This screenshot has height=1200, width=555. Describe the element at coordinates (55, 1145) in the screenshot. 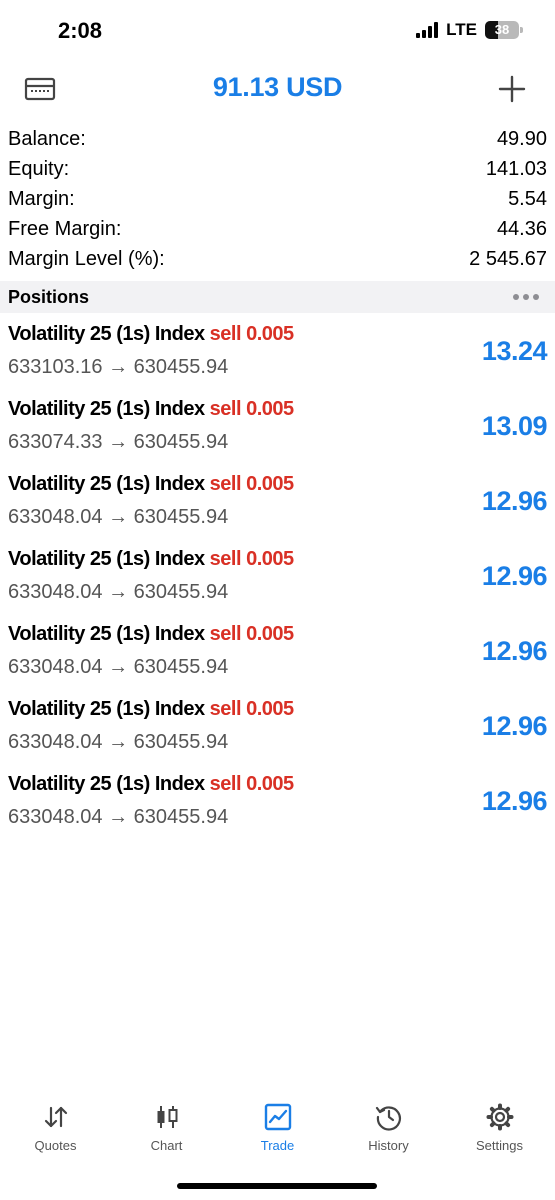

I see `tab-label: Quotes` at that location.